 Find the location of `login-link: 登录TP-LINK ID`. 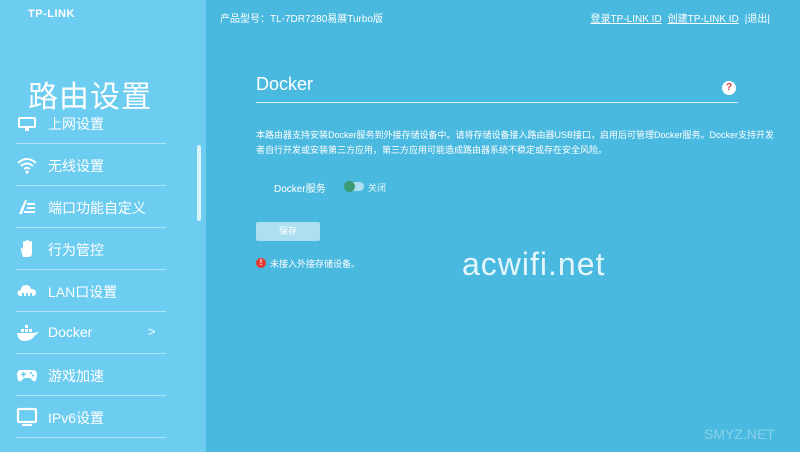

login-link: 登录TP-LINK ID is located at coordinates (626, 19).